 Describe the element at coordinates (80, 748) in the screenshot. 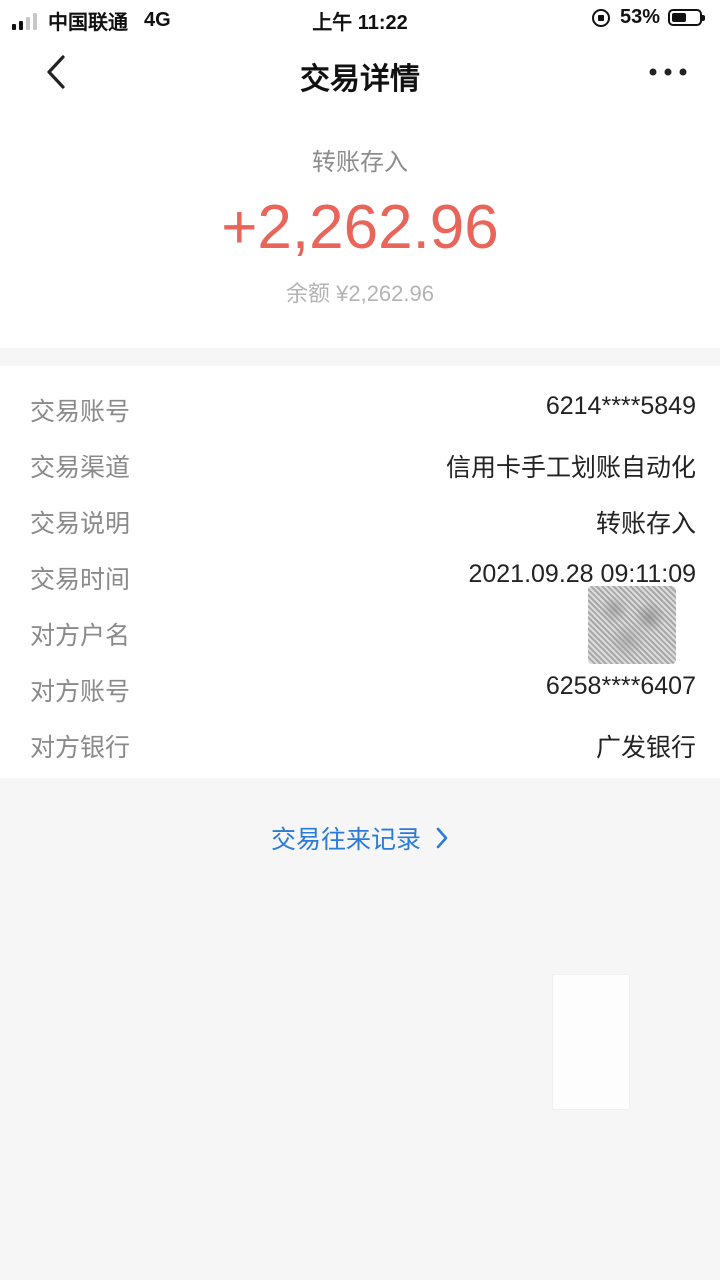

I see `detail-label: 对方银行` at that location.